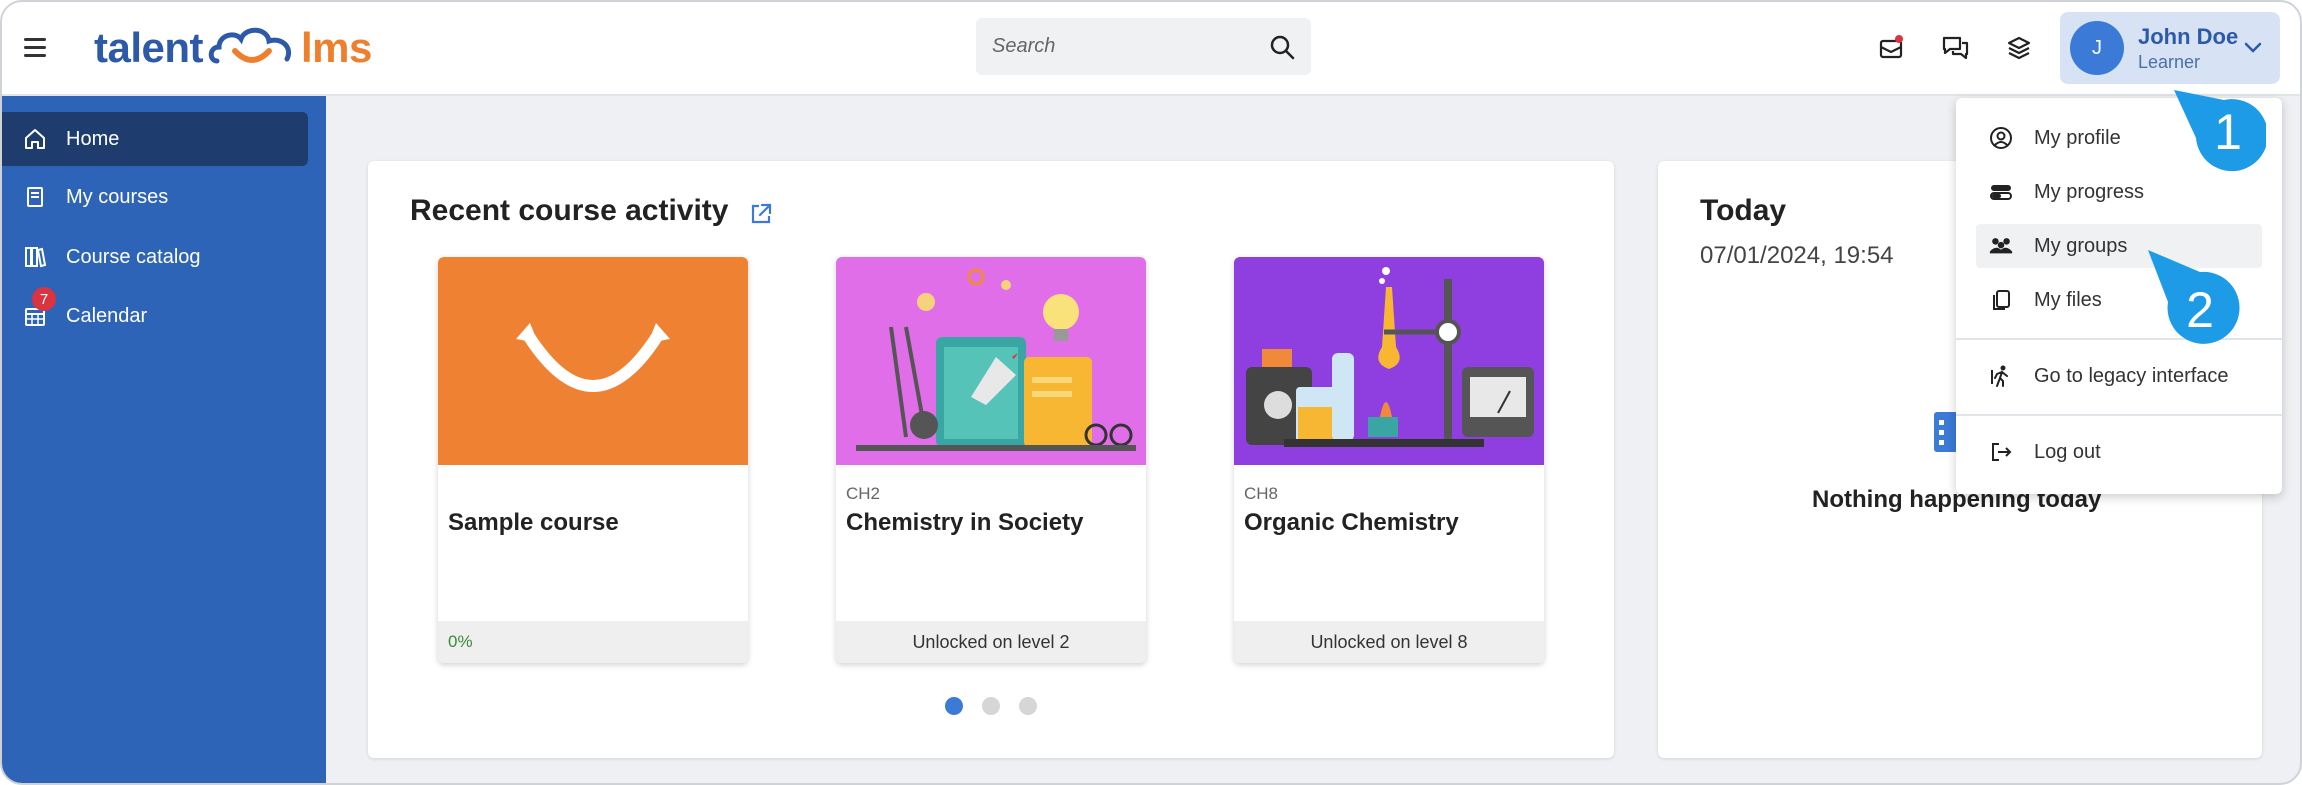  I want to click on logo: talent lms, so click(233, 48).